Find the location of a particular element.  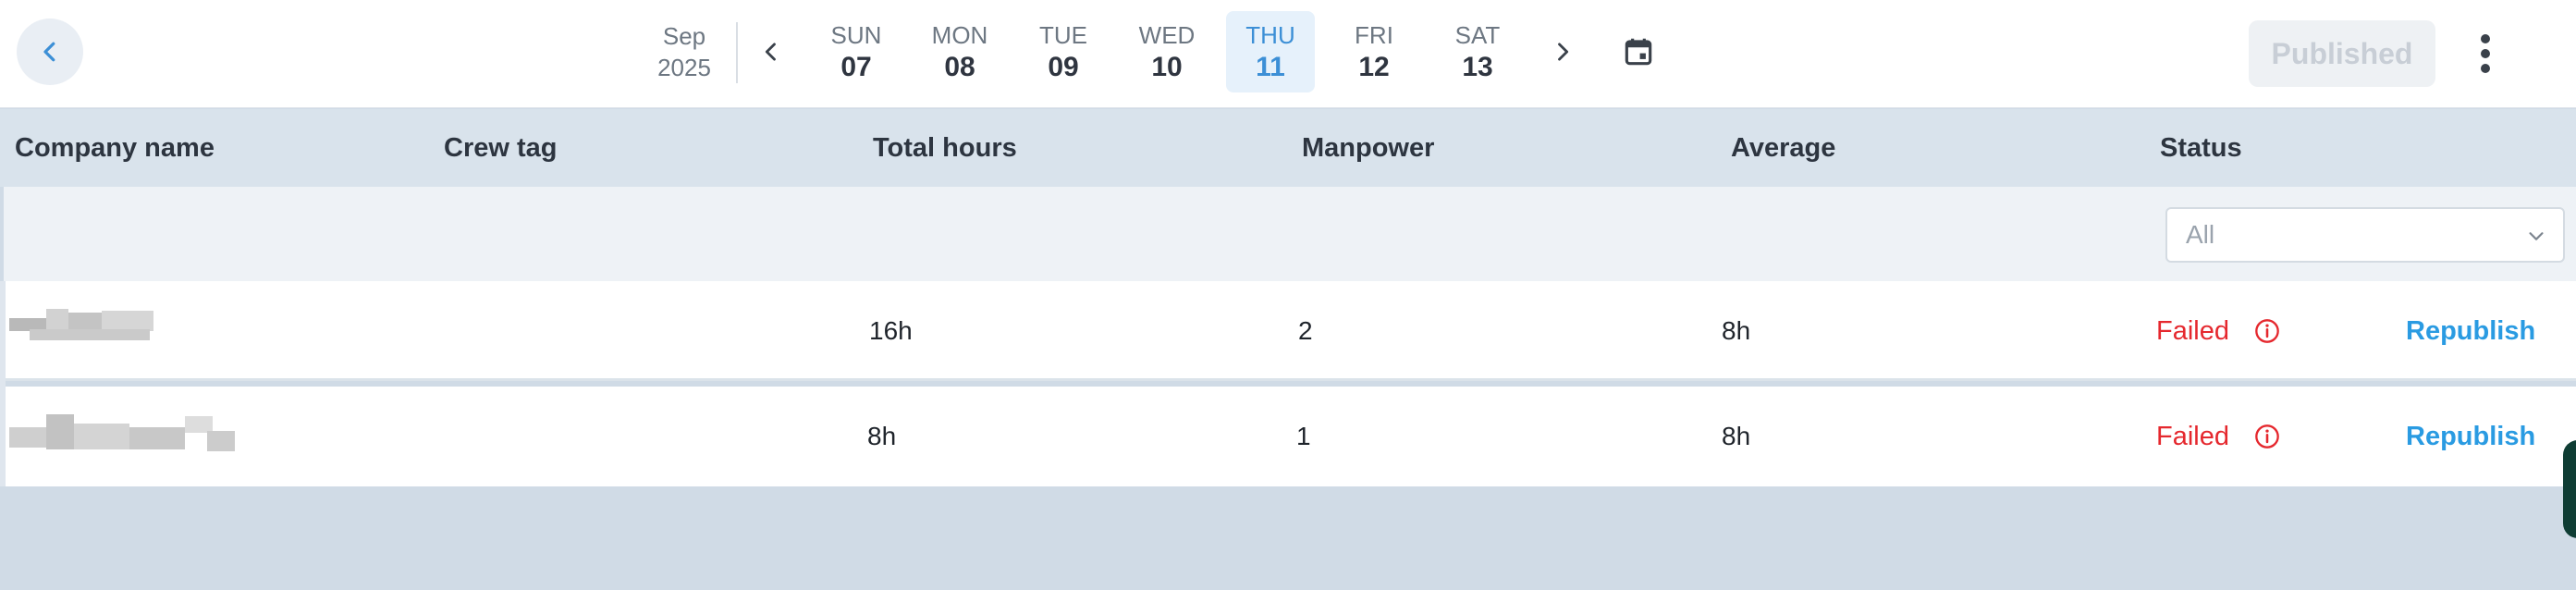

day-thu-selected: THU 11 is located at coordinates (1270, 52).